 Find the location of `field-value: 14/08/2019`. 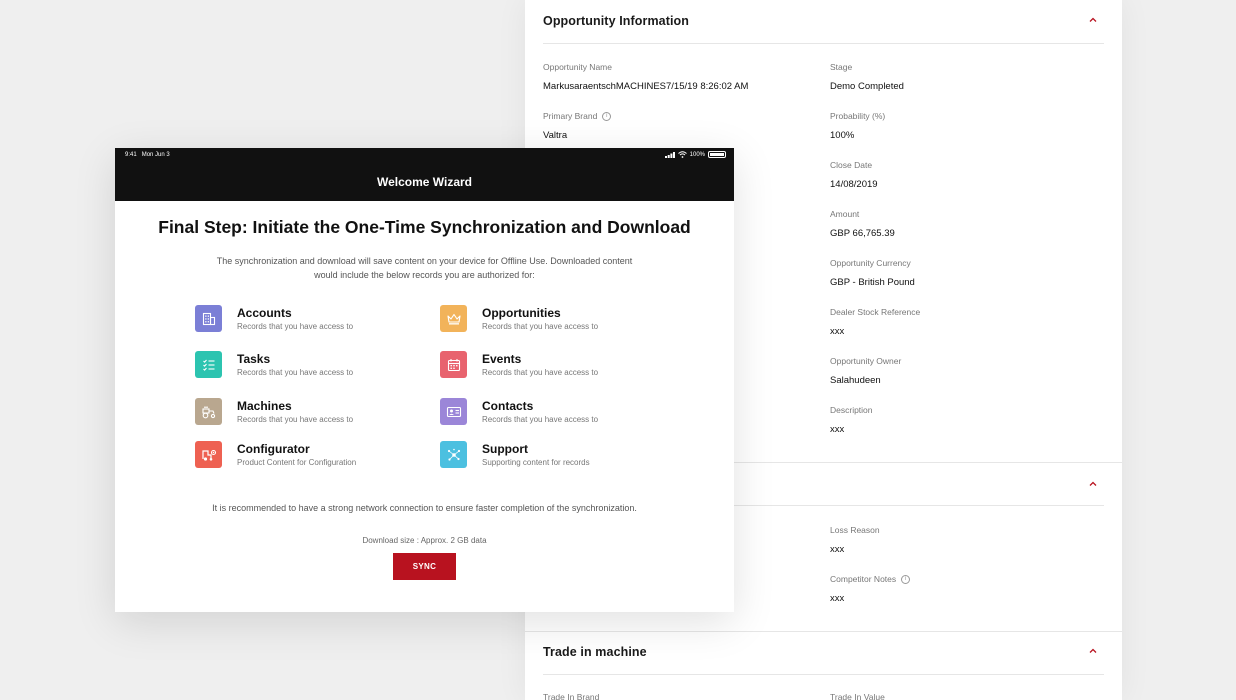

field-value: 14/08/2019 is located at coordinates (854, 184).